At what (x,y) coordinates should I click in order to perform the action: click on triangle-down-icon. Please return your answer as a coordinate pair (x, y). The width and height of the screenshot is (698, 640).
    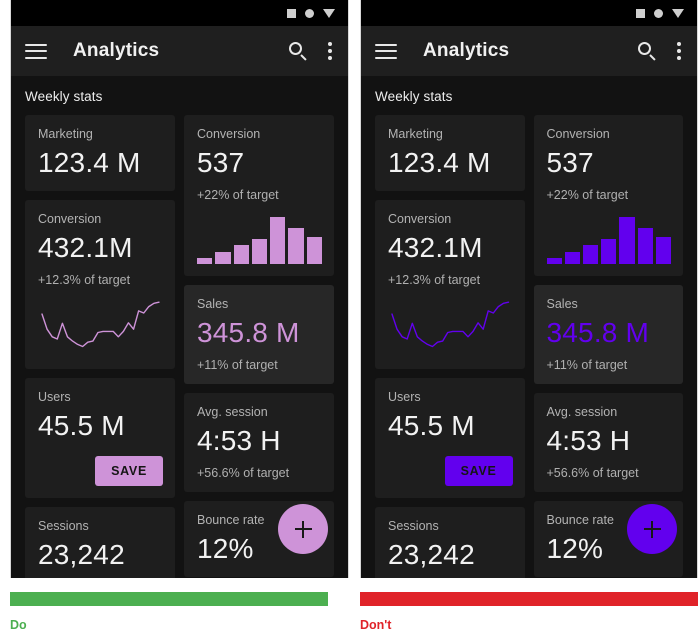
    Looking at the image, I should click on (678, 13).